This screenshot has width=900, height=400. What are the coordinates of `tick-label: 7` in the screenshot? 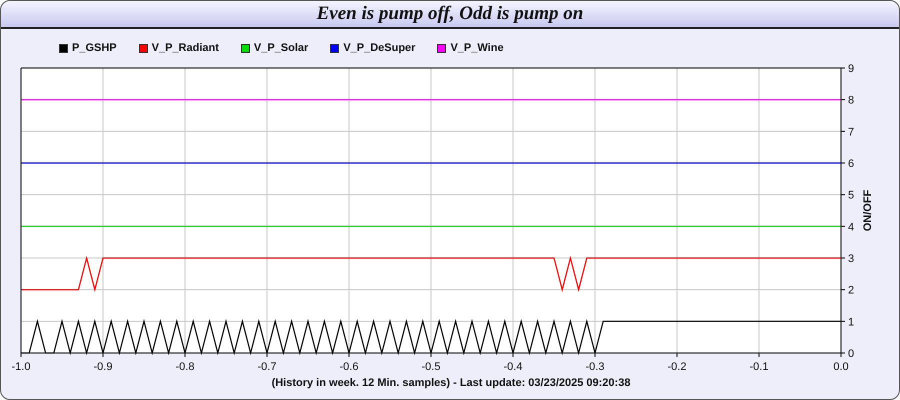 It's located at (851, 132).